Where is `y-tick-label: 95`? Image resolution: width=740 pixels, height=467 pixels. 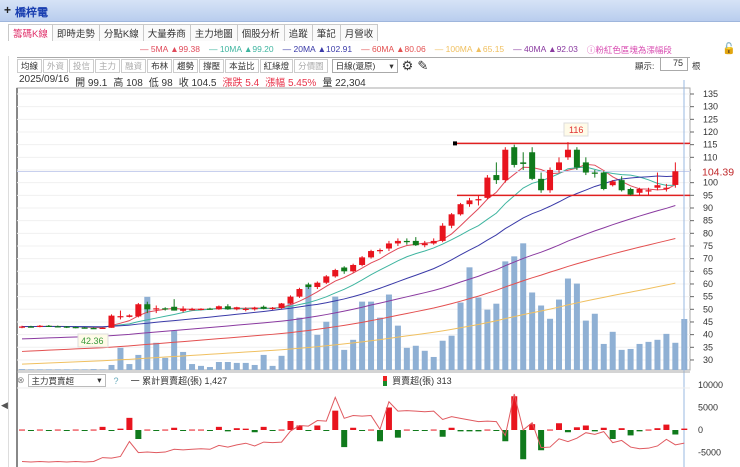 y-tick-label: 95 is located at coordinates (708, 195).